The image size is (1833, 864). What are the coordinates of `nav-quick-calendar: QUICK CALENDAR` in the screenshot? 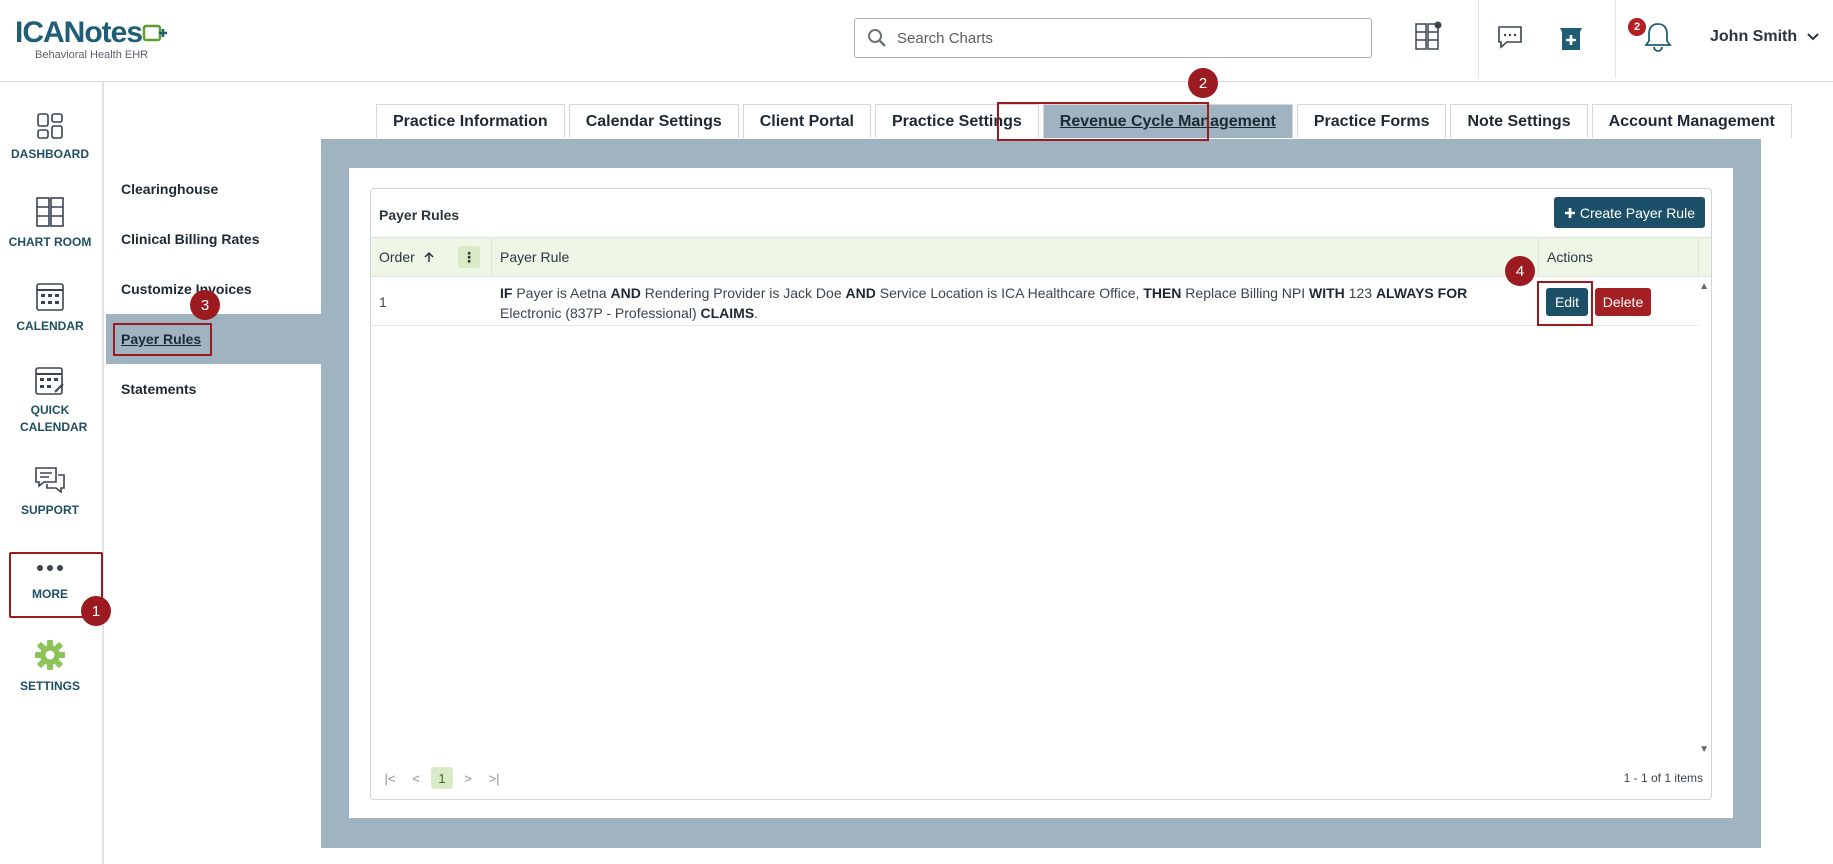 It's located at (50, 400).